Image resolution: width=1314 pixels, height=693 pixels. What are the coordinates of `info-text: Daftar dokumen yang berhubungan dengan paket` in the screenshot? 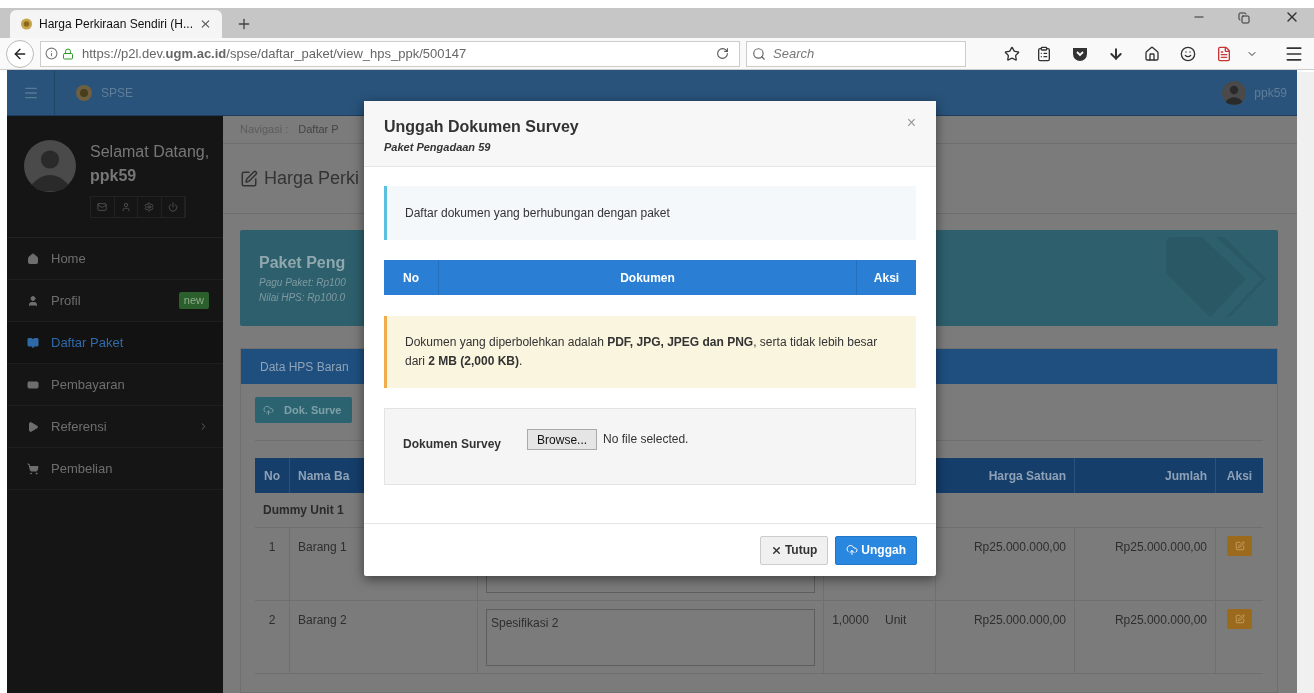 It's located at (537, 213).